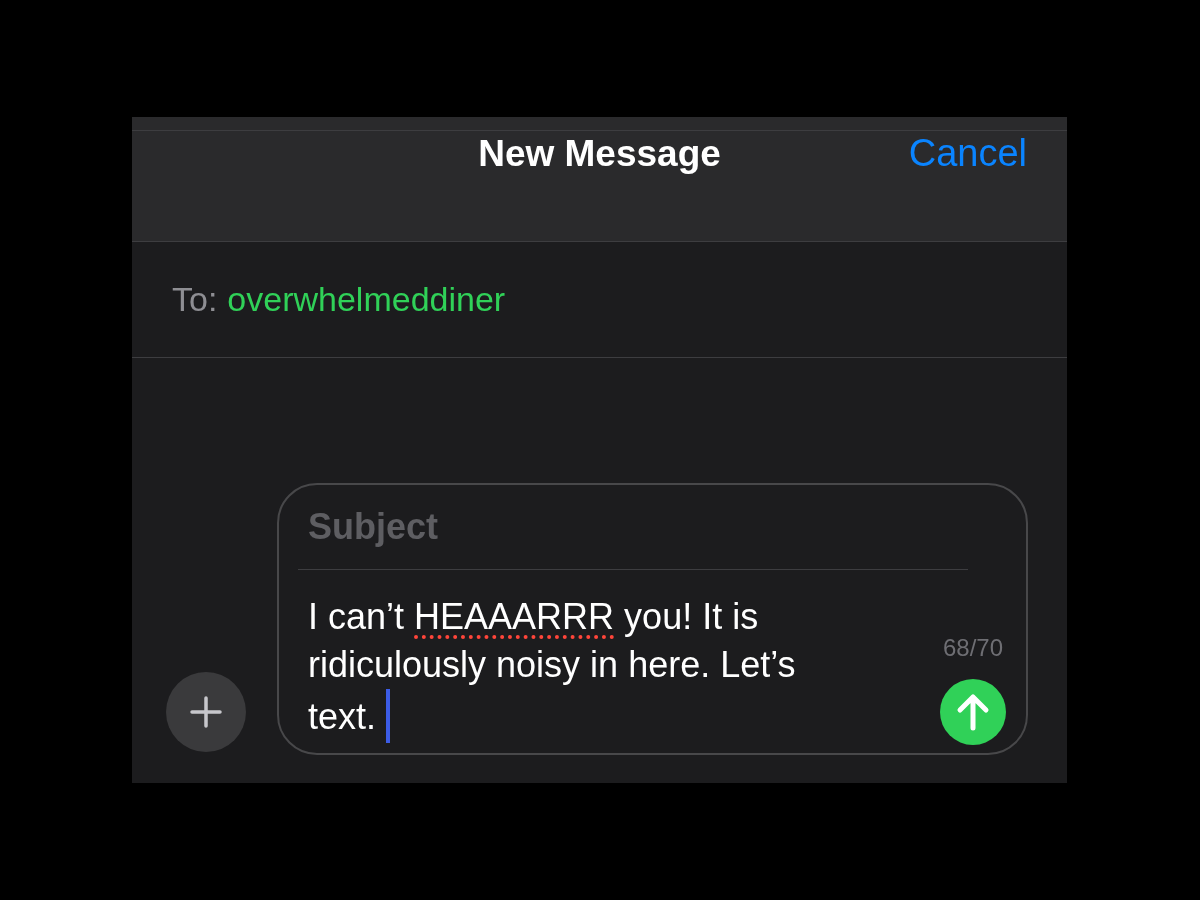  Describe the element at coordinates (599, 153) in the screenshot. I see `window-title: New Message` at that location.